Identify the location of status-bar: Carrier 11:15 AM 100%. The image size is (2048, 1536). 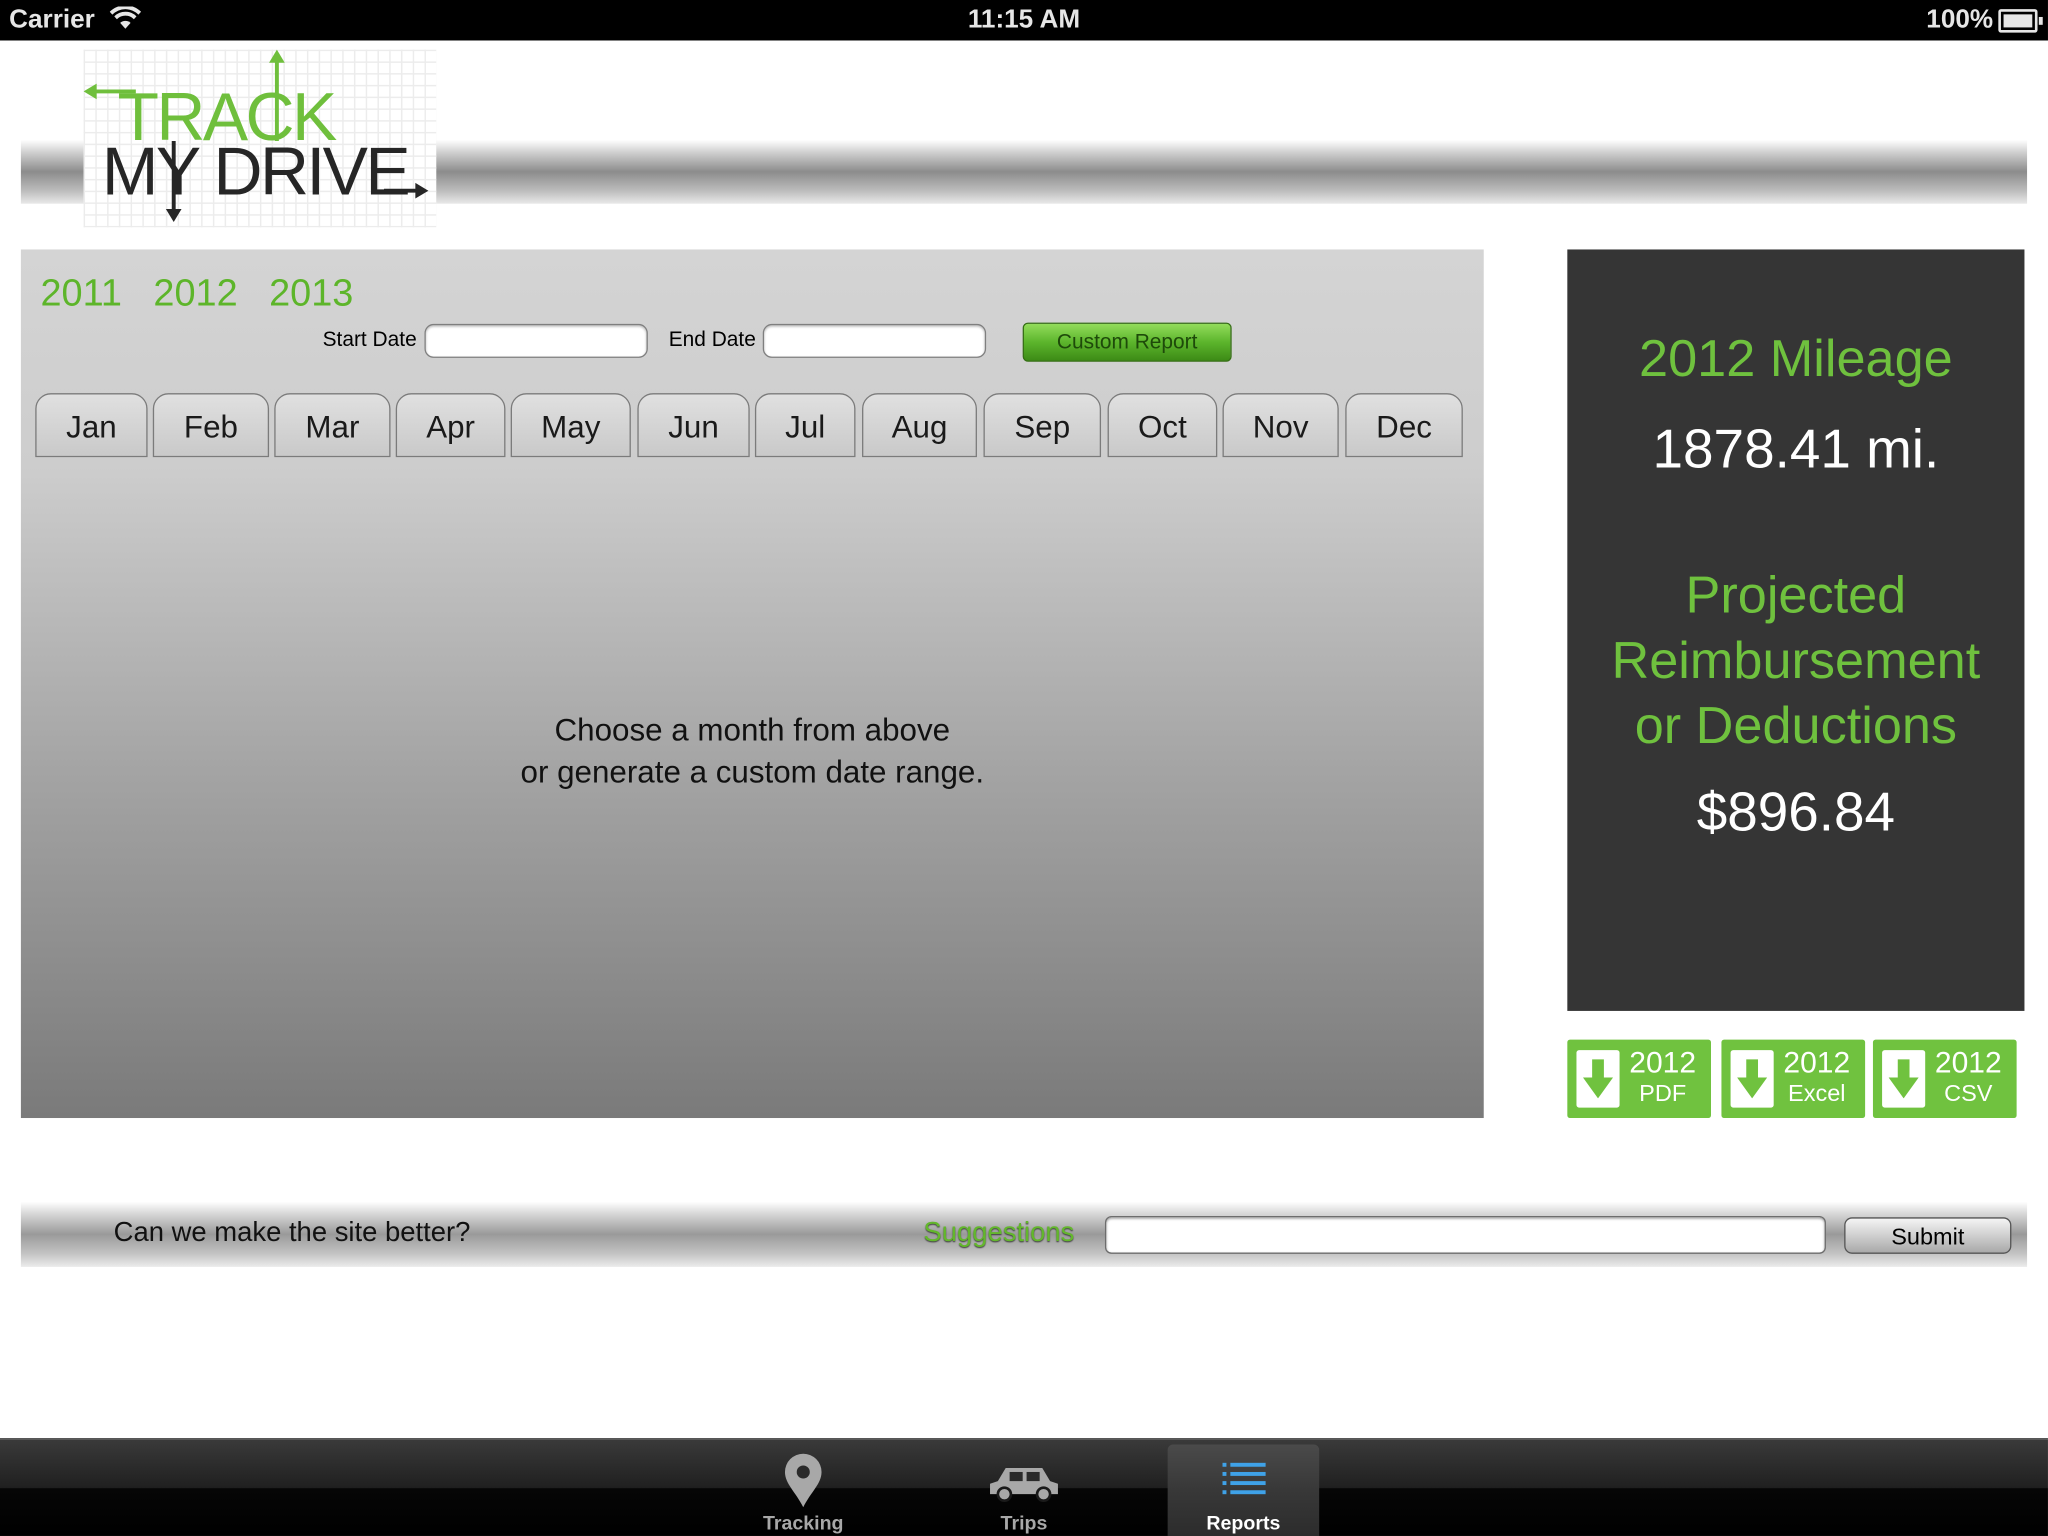
(1024, 20).